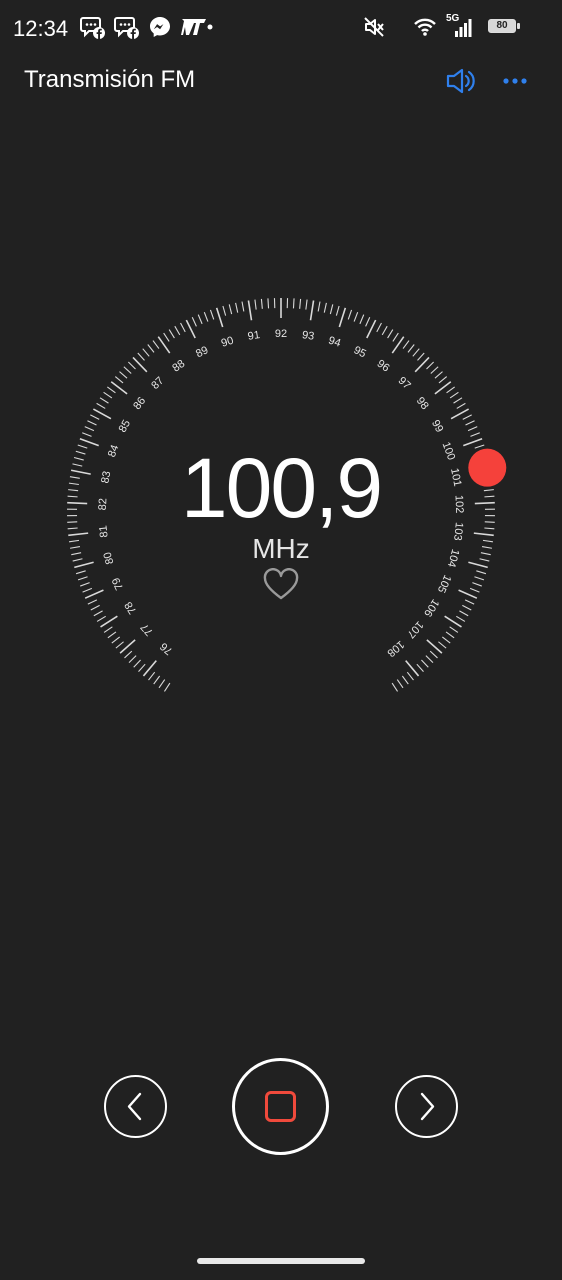 The width and height of the screenshot is (562, 1280). I want to click on heart-outline-icon, so click(281, 585).